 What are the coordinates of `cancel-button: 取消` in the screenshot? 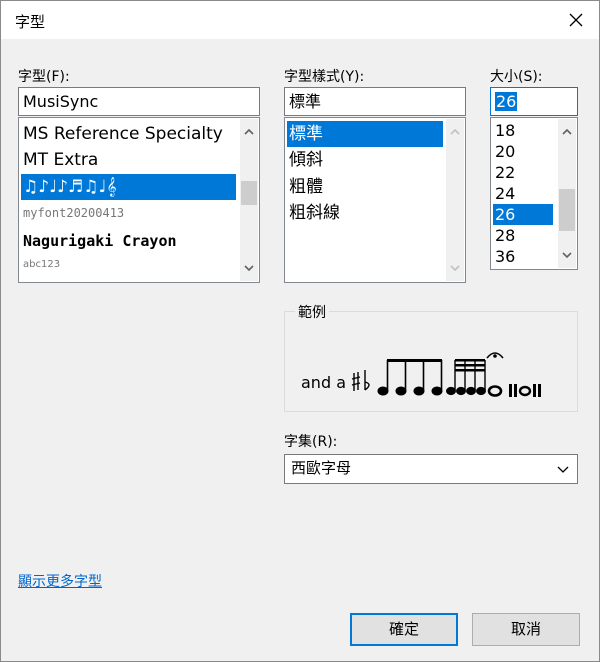 It's located at (526, 629).